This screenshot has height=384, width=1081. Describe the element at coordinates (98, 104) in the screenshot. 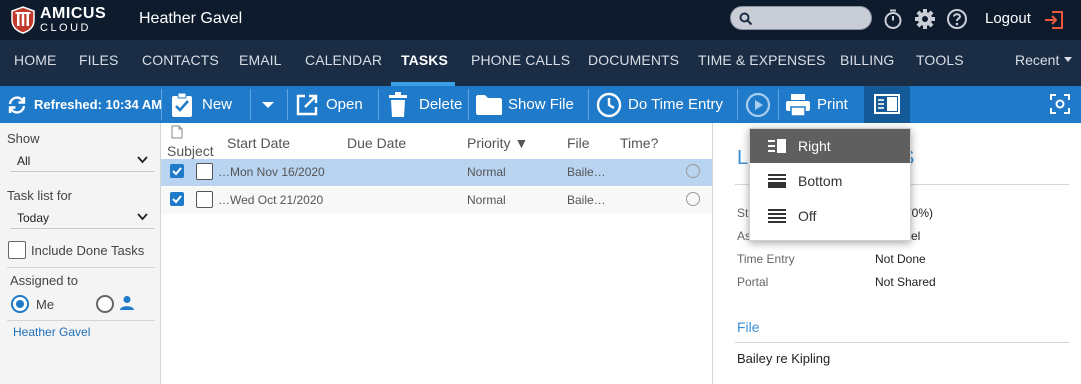

I see `refreshed-time: Refreshed: 10:34 AM` at that location.